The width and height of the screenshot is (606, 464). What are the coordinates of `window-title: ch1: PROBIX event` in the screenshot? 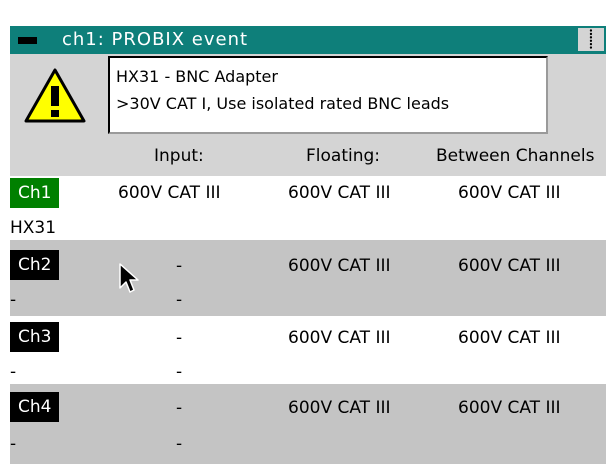 It's located at (155, 39).